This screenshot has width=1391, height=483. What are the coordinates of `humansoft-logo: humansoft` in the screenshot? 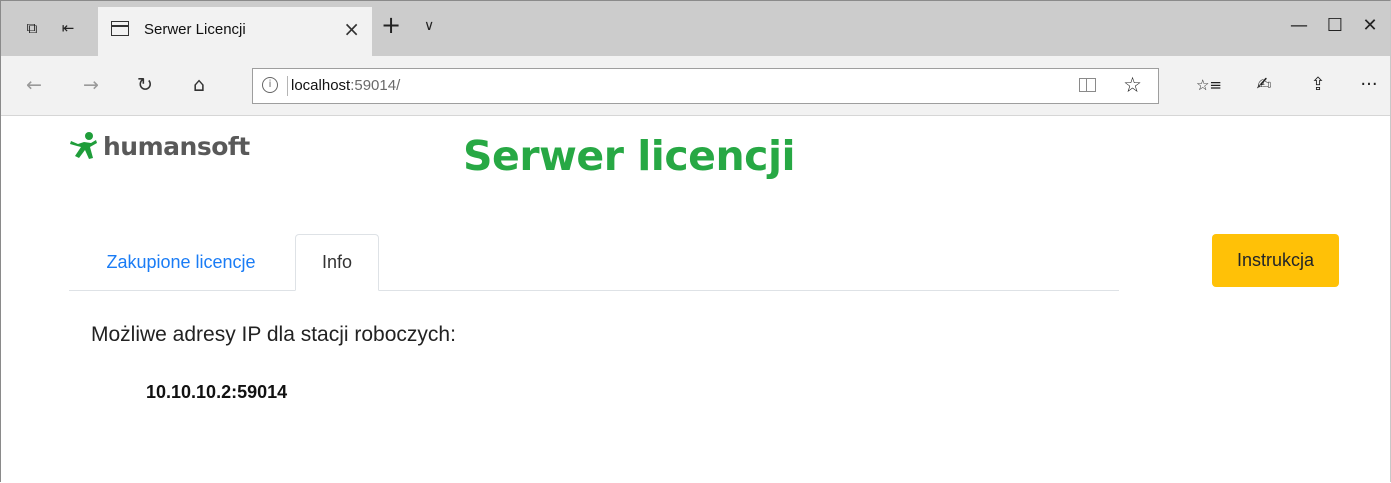 It's located at (159, 146).